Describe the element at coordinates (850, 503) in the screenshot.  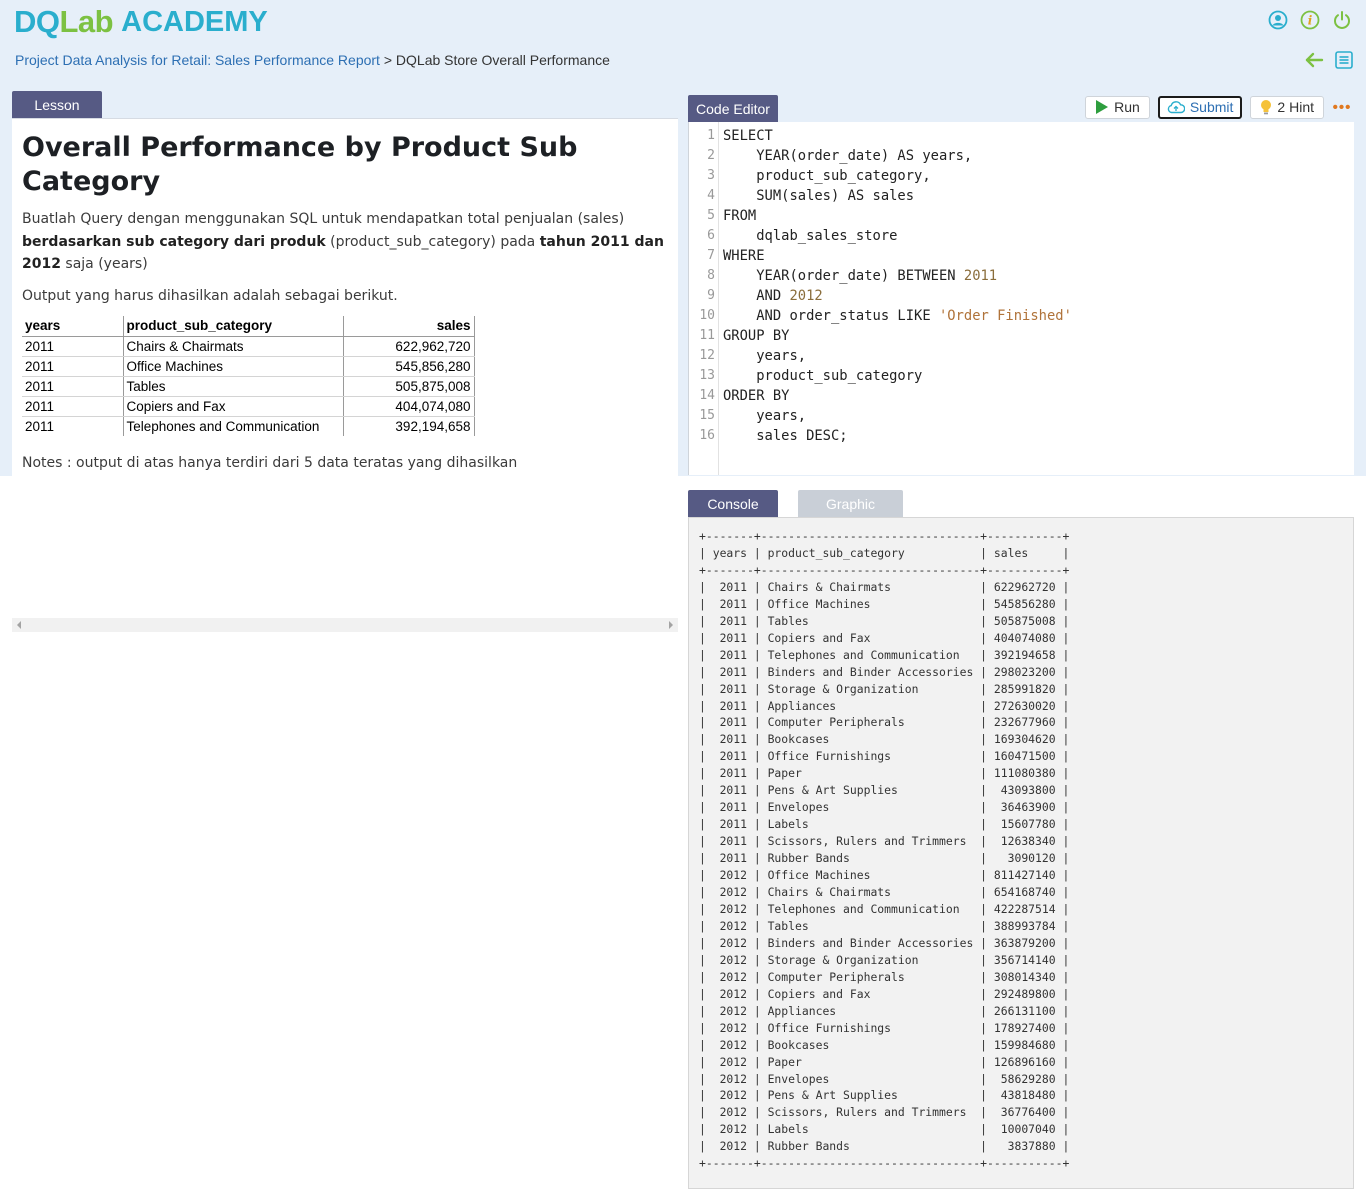
I see `tab-graphic: Graphic` at that location.